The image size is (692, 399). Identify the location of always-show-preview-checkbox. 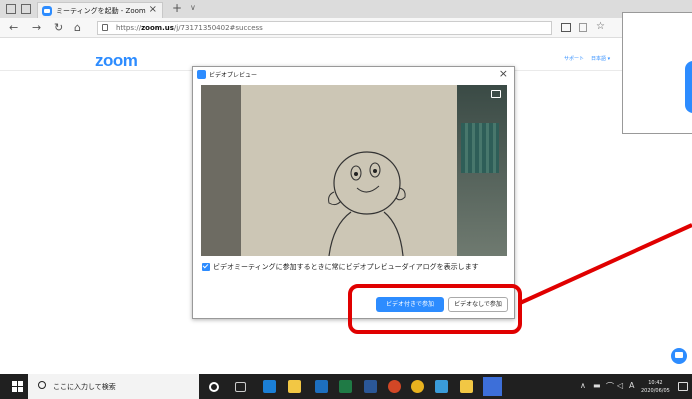
(206, 267).